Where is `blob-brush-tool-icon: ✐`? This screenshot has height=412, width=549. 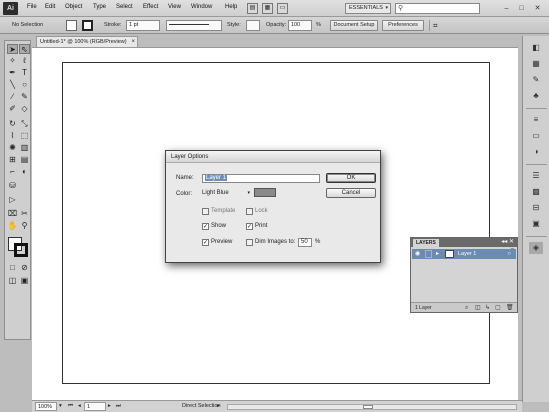
blob-brush-tool-icon: ✐ is located at coordinates (12, 109).